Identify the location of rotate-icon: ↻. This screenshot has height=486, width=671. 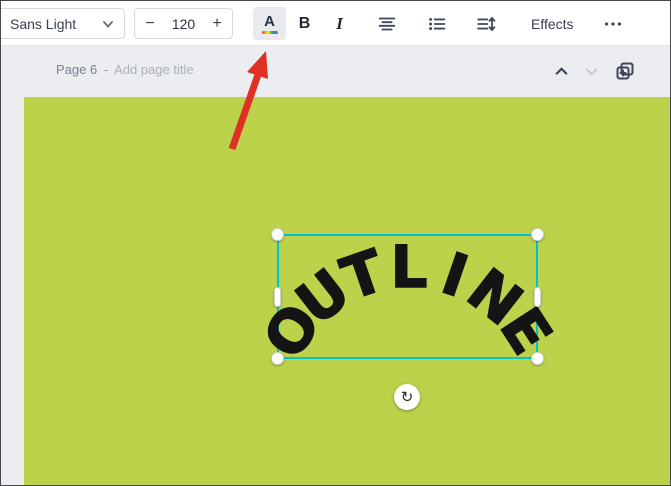
(407, 397).